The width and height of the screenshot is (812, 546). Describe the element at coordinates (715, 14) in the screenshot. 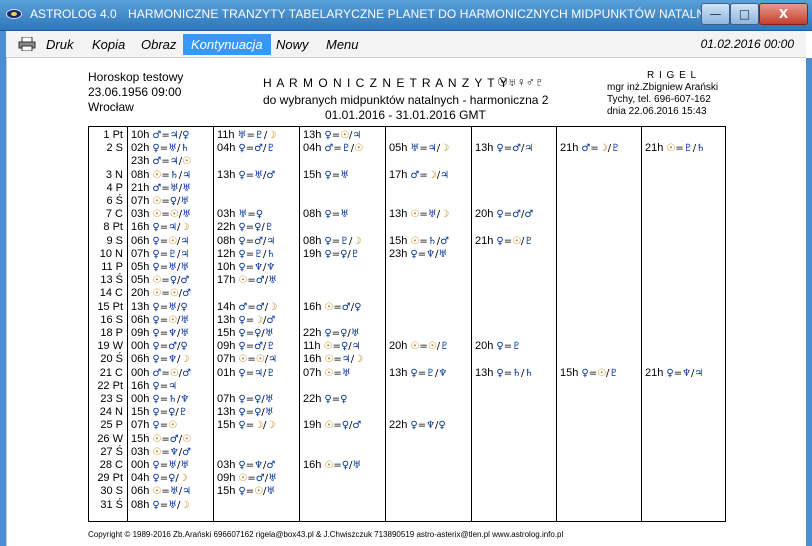

I see `minimize-button: —` at that location.